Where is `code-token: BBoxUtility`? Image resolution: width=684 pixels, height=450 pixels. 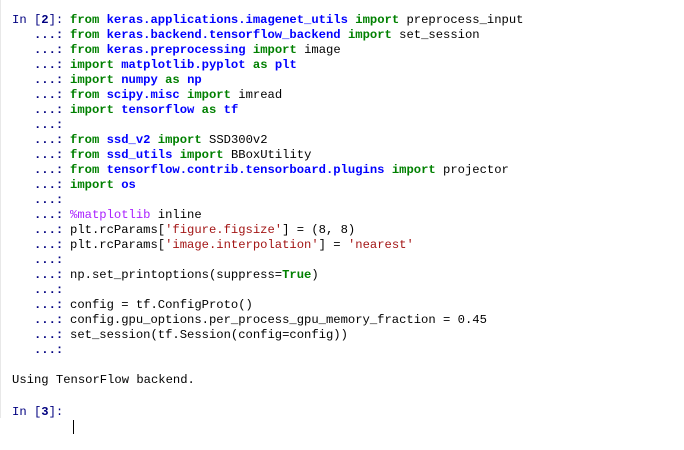 code-token: BBoxUtility is located at coordinates (267, 155).